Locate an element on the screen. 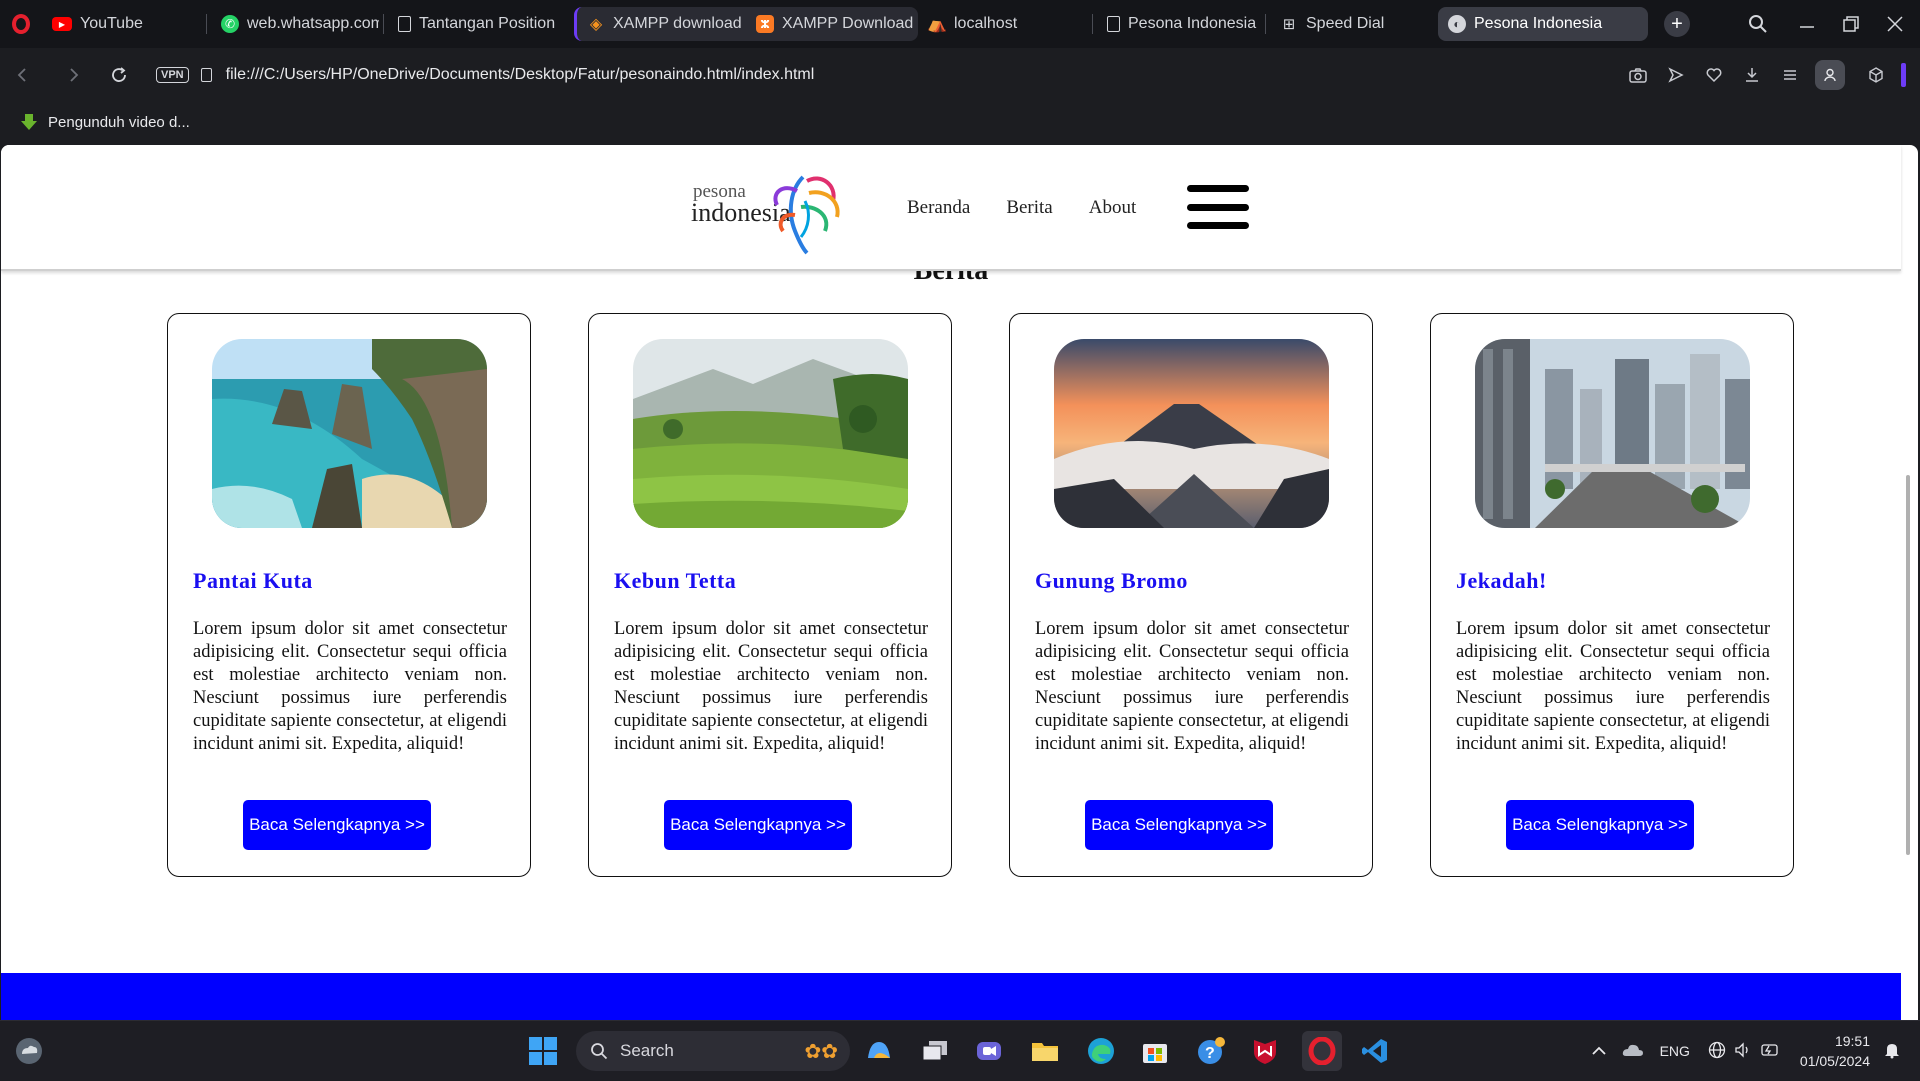 This screenshot has height=1081, width=1920. tab-youtube: ▶ YouTube is located at coordinates (122, 24).